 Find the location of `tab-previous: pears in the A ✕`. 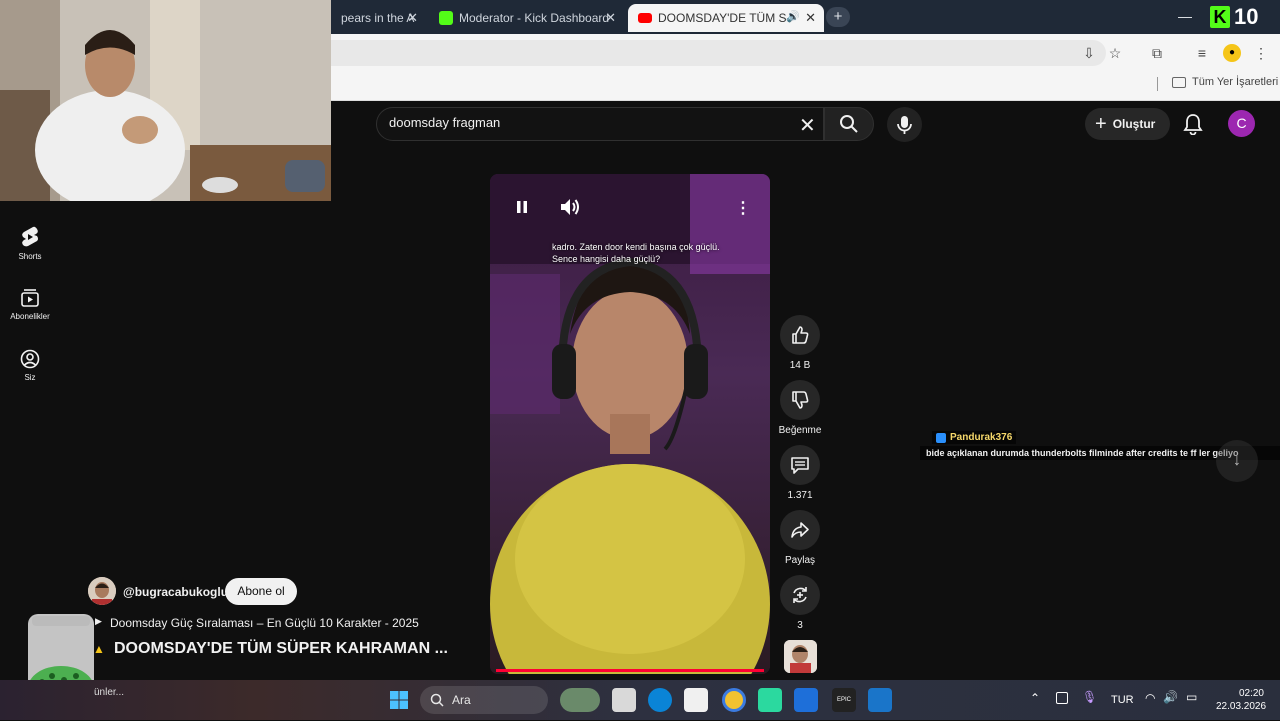

tab-previous: pears in the A ✕ is located at coordinates (378, 18).